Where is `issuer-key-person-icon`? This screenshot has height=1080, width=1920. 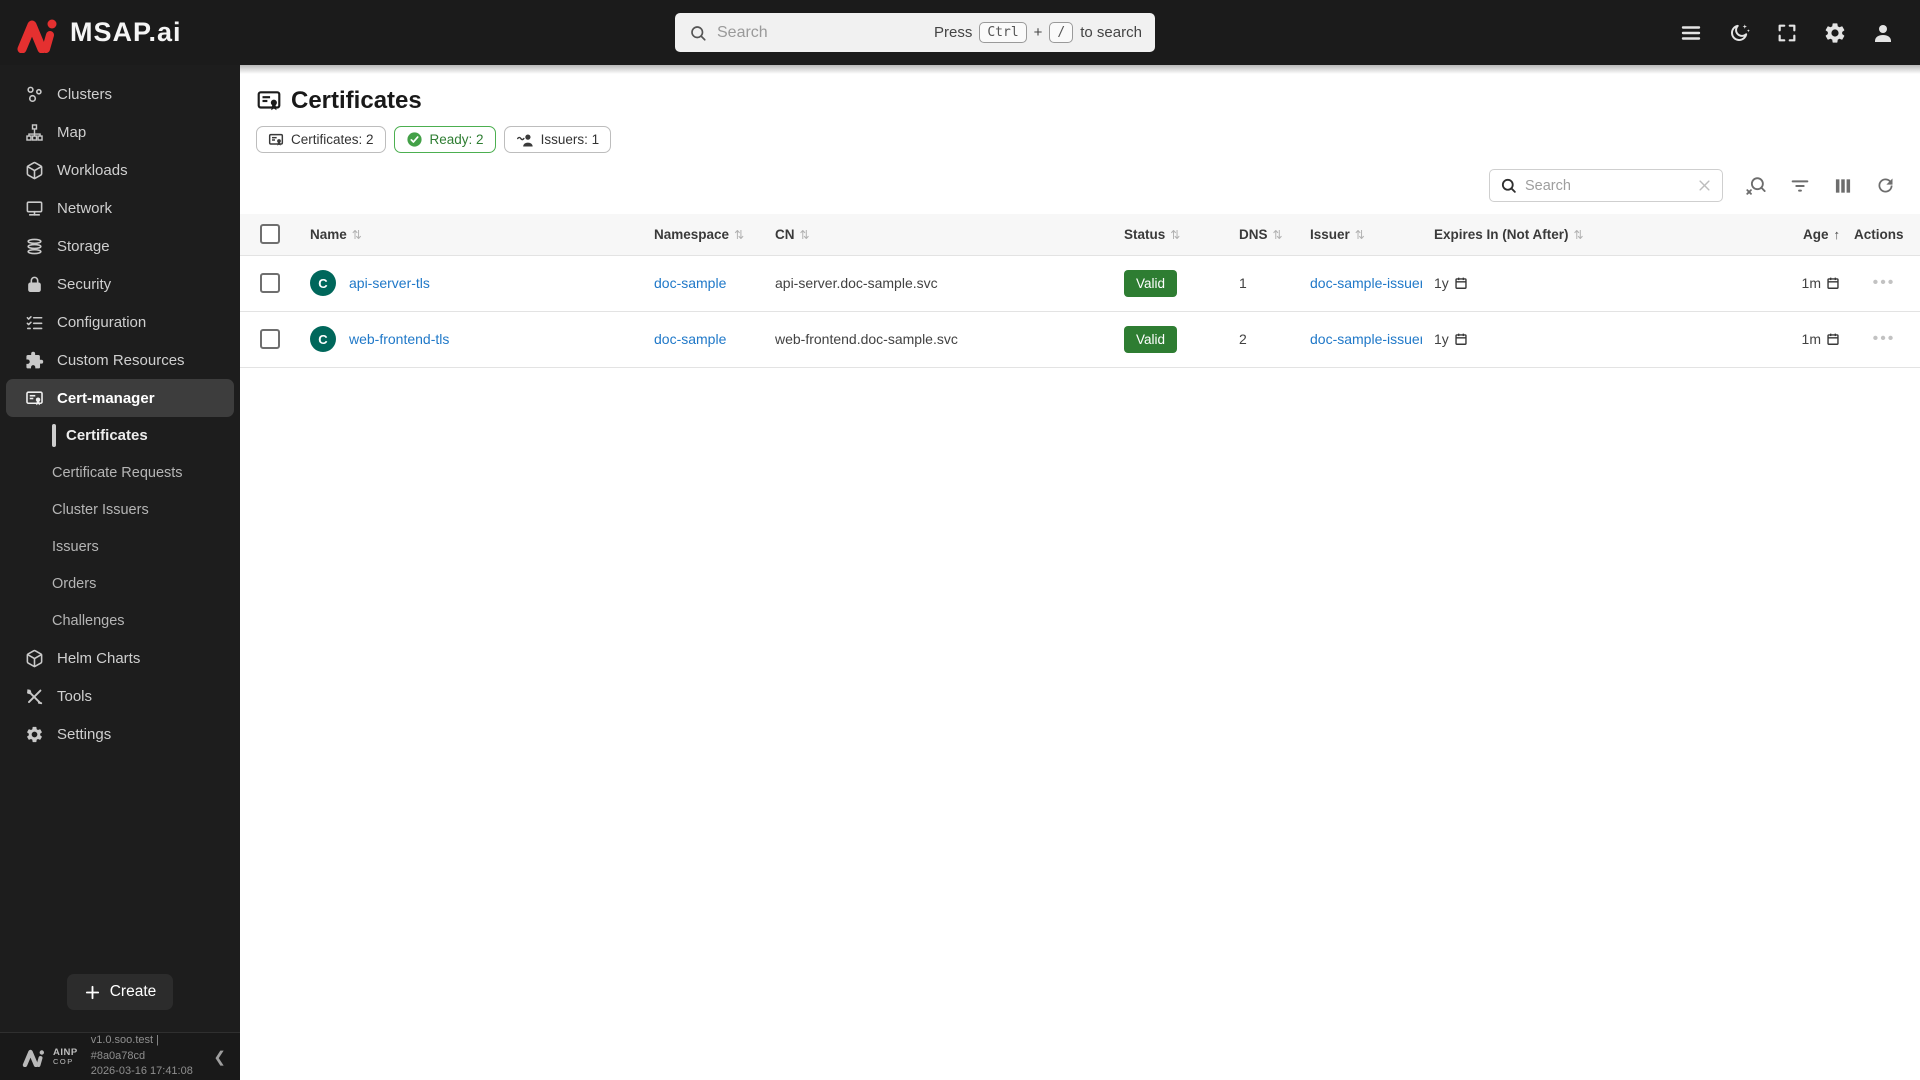 issuer-key-person-icon is located at coordinates (525, 140).